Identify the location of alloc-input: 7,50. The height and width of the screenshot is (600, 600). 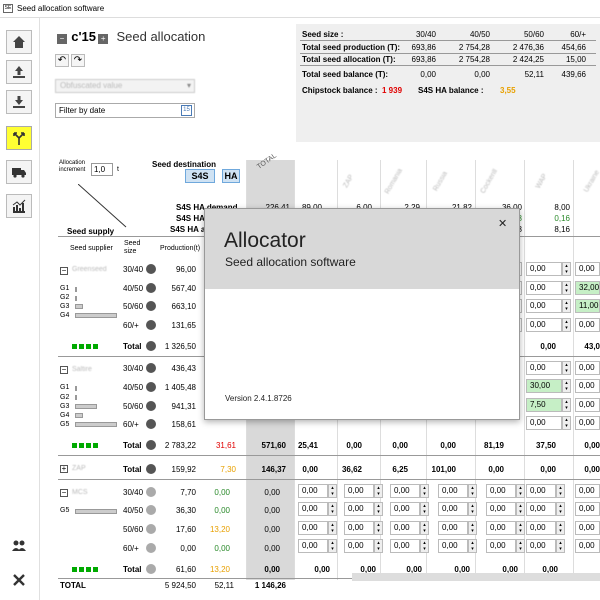
(544, 405).